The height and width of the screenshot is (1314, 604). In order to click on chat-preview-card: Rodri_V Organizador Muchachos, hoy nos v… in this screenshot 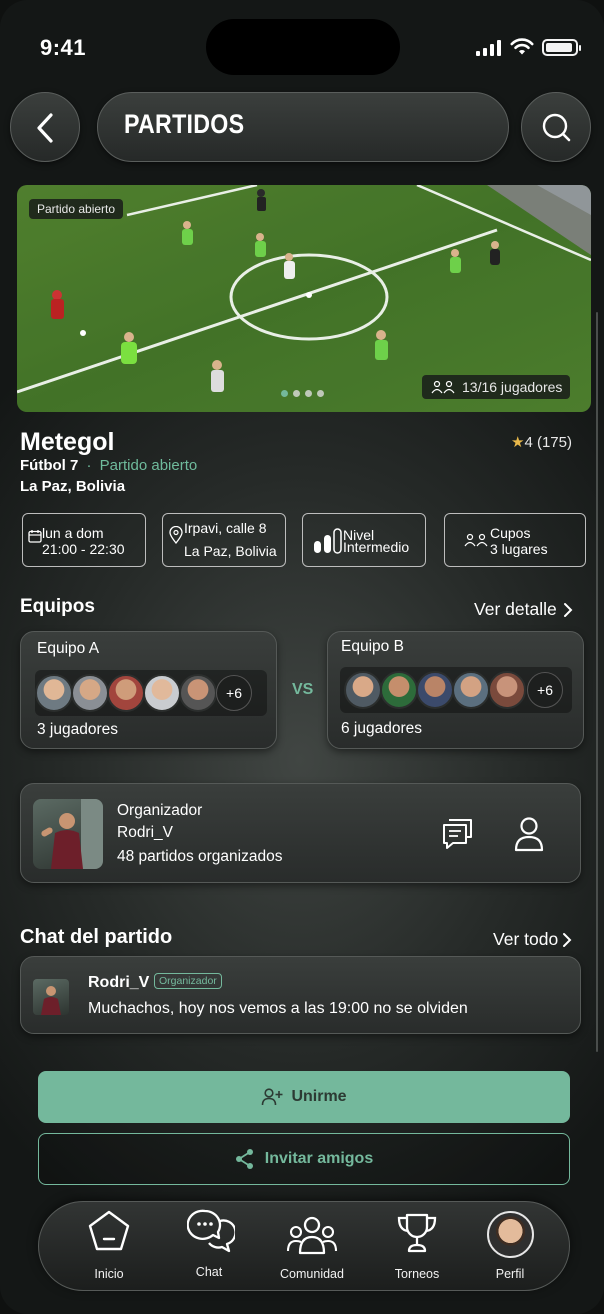, I will do `click(300, 995)`.